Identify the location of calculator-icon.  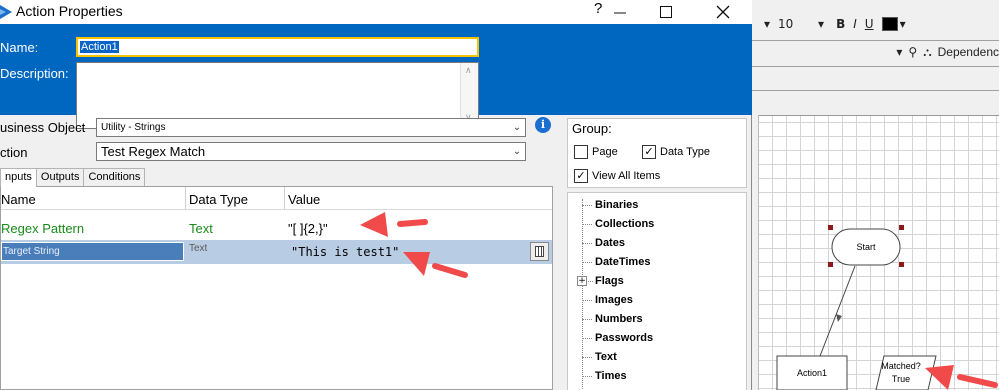
(539, 251).